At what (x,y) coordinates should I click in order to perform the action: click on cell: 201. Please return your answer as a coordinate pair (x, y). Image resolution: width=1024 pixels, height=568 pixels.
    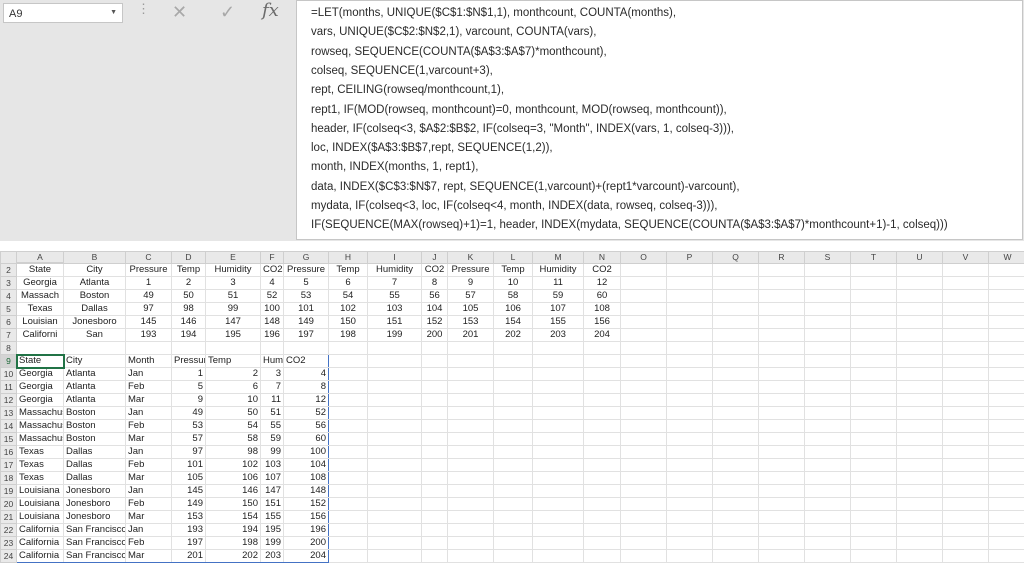
    Looking at the image, I should click on (470, 335).